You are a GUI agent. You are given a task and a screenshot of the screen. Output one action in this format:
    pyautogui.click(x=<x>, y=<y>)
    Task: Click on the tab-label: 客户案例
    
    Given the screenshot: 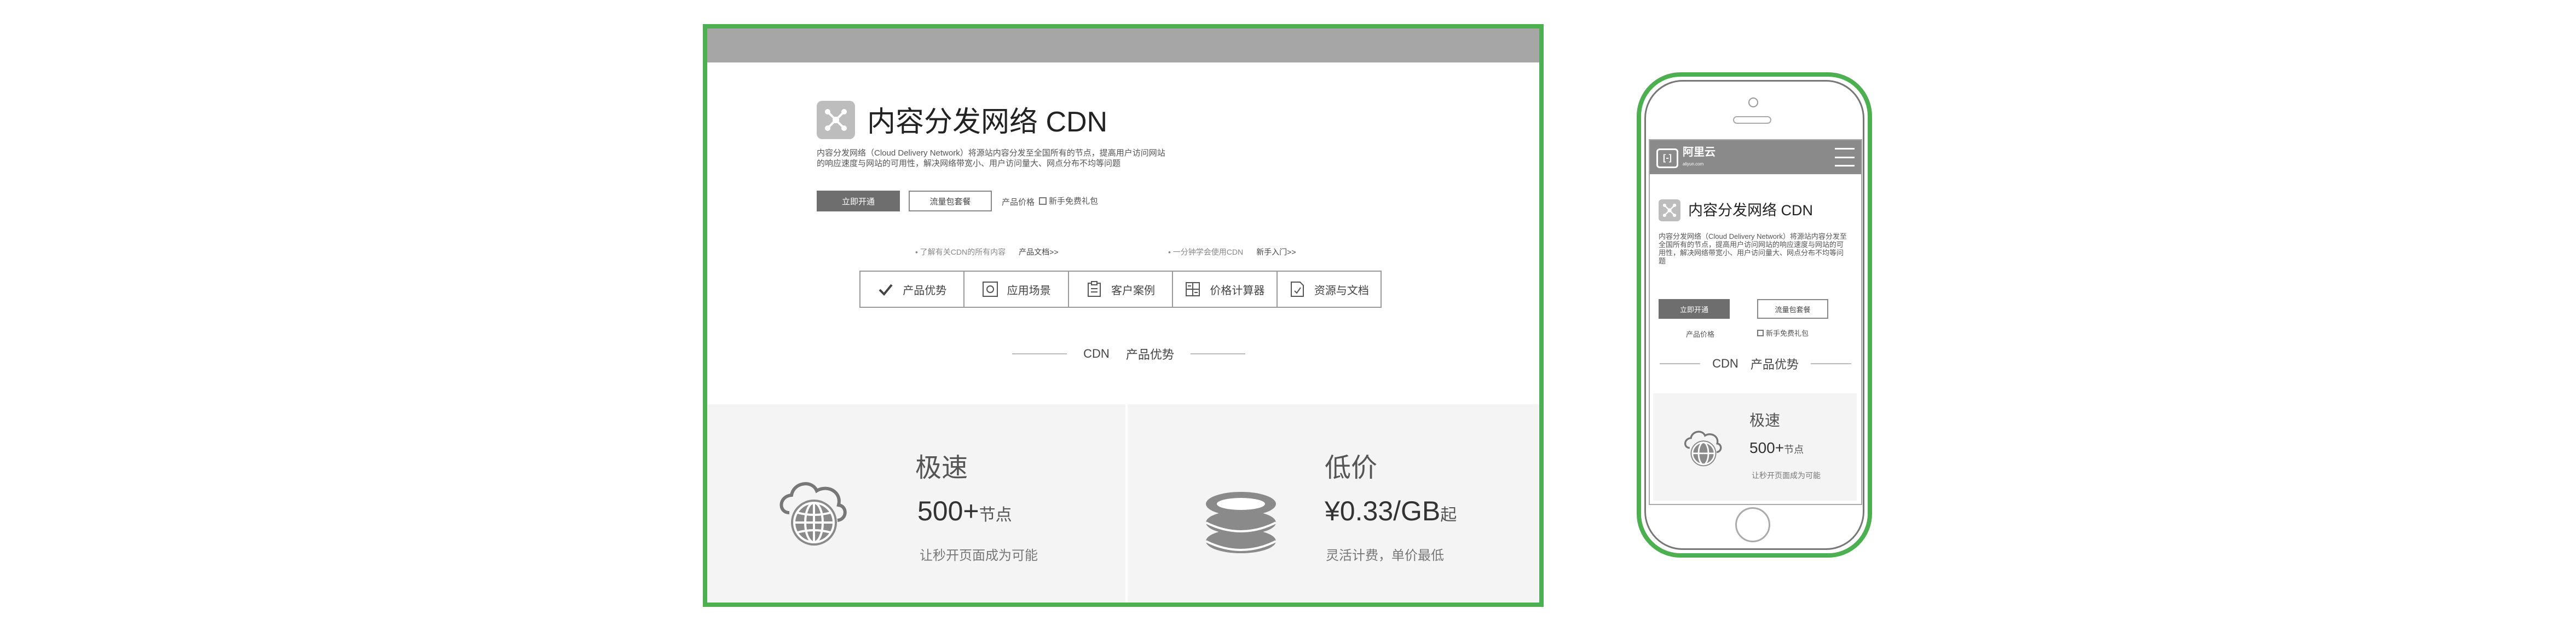 What is the action you would take?
    pyautogui.click(x=1133, y=291)
    